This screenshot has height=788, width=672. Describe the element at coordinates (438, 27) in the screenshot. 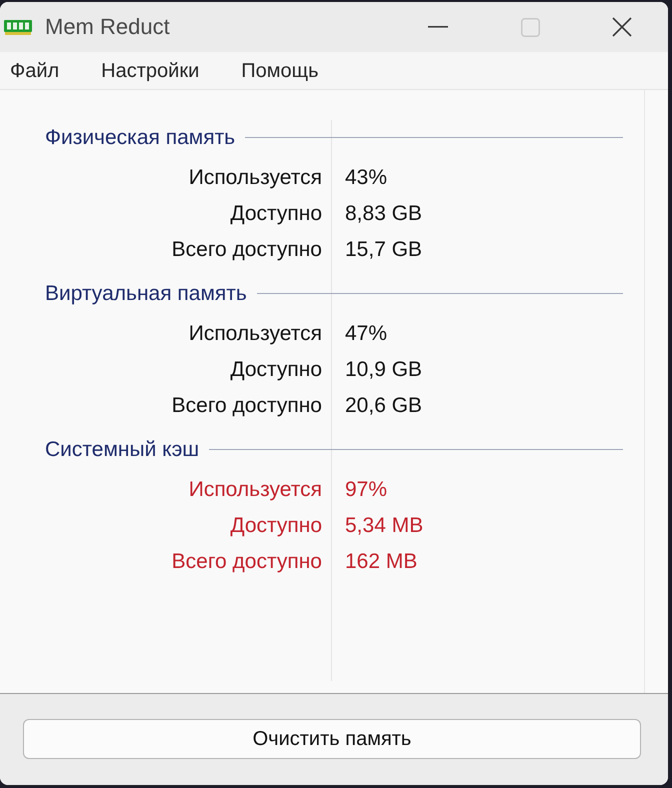

I see `minimize-icon` at that location.